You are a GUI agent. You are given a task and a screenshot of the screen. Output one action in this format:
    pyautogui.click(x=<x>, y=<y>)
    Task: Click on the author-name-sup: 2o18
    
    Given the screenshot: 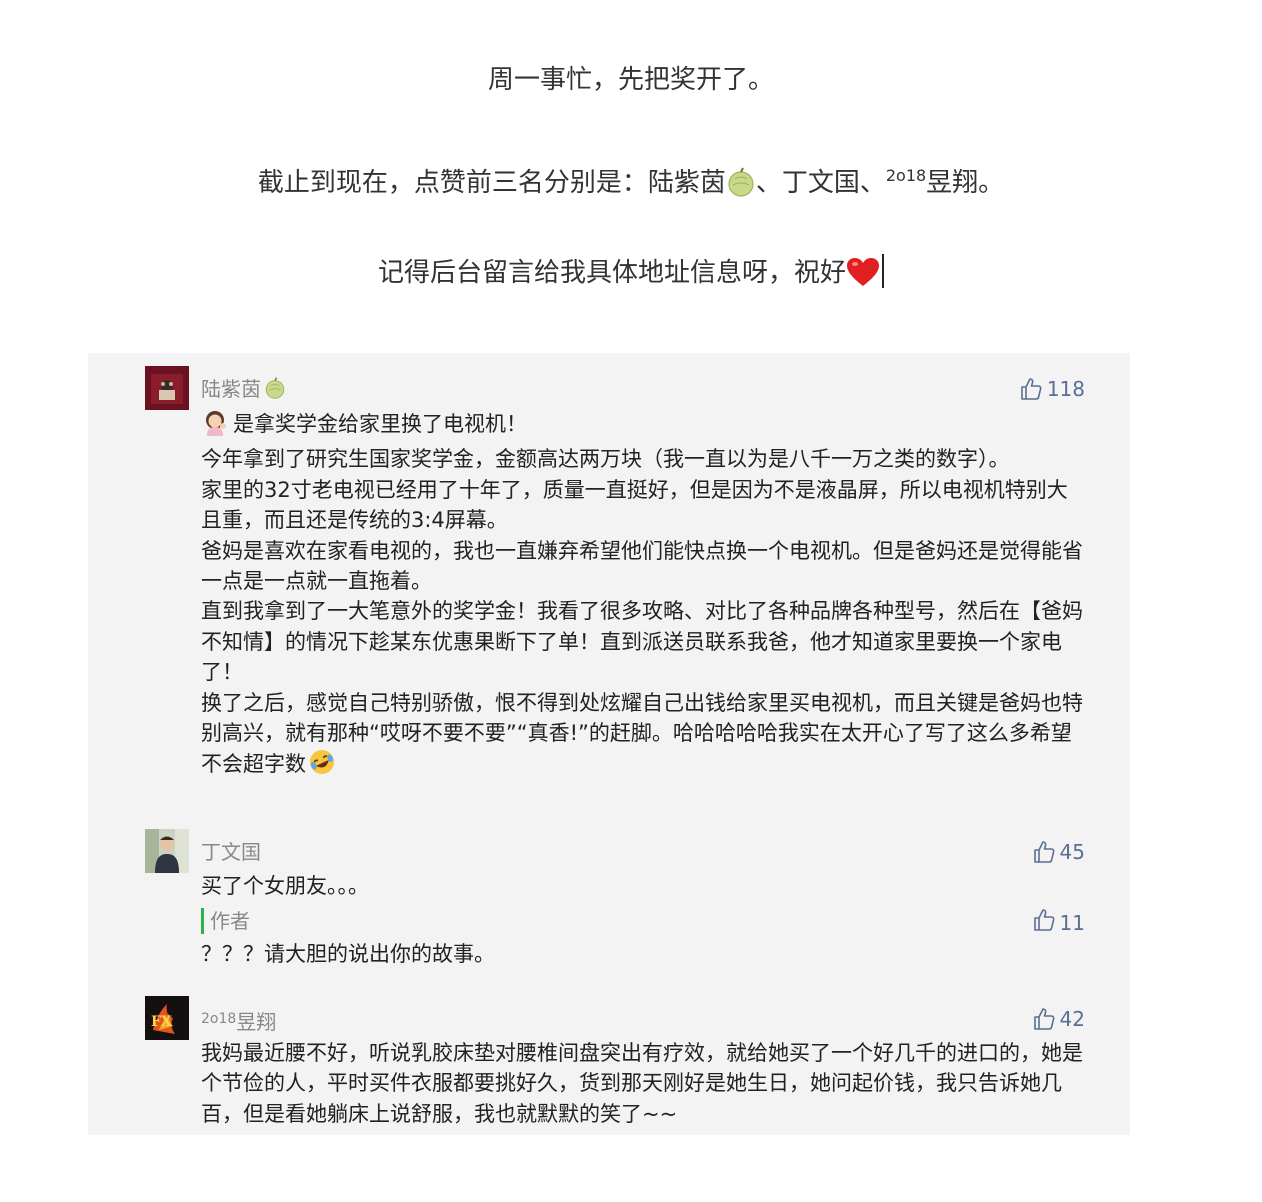 What is the action you would take?
    pyautogui.click(x=219, y=1019)
    